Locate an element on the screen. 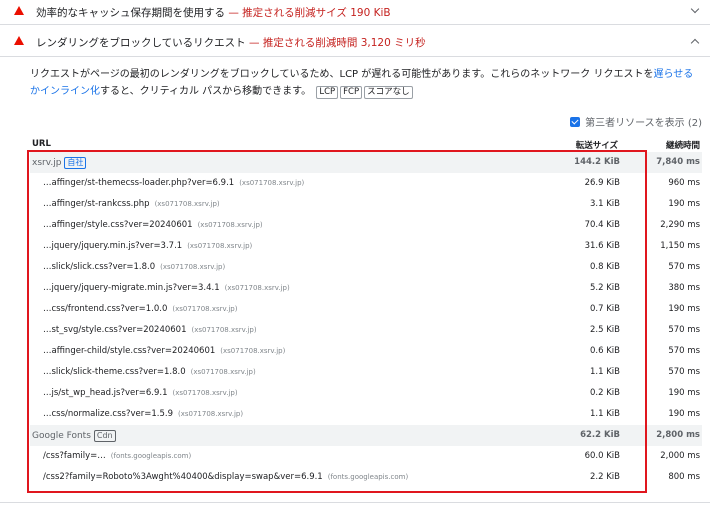 Image resolution: width=710 pixels, height=505 pixels. resource-url: …slick/slick.css?ver=1.8.0 is located at coordinates (99, 267).